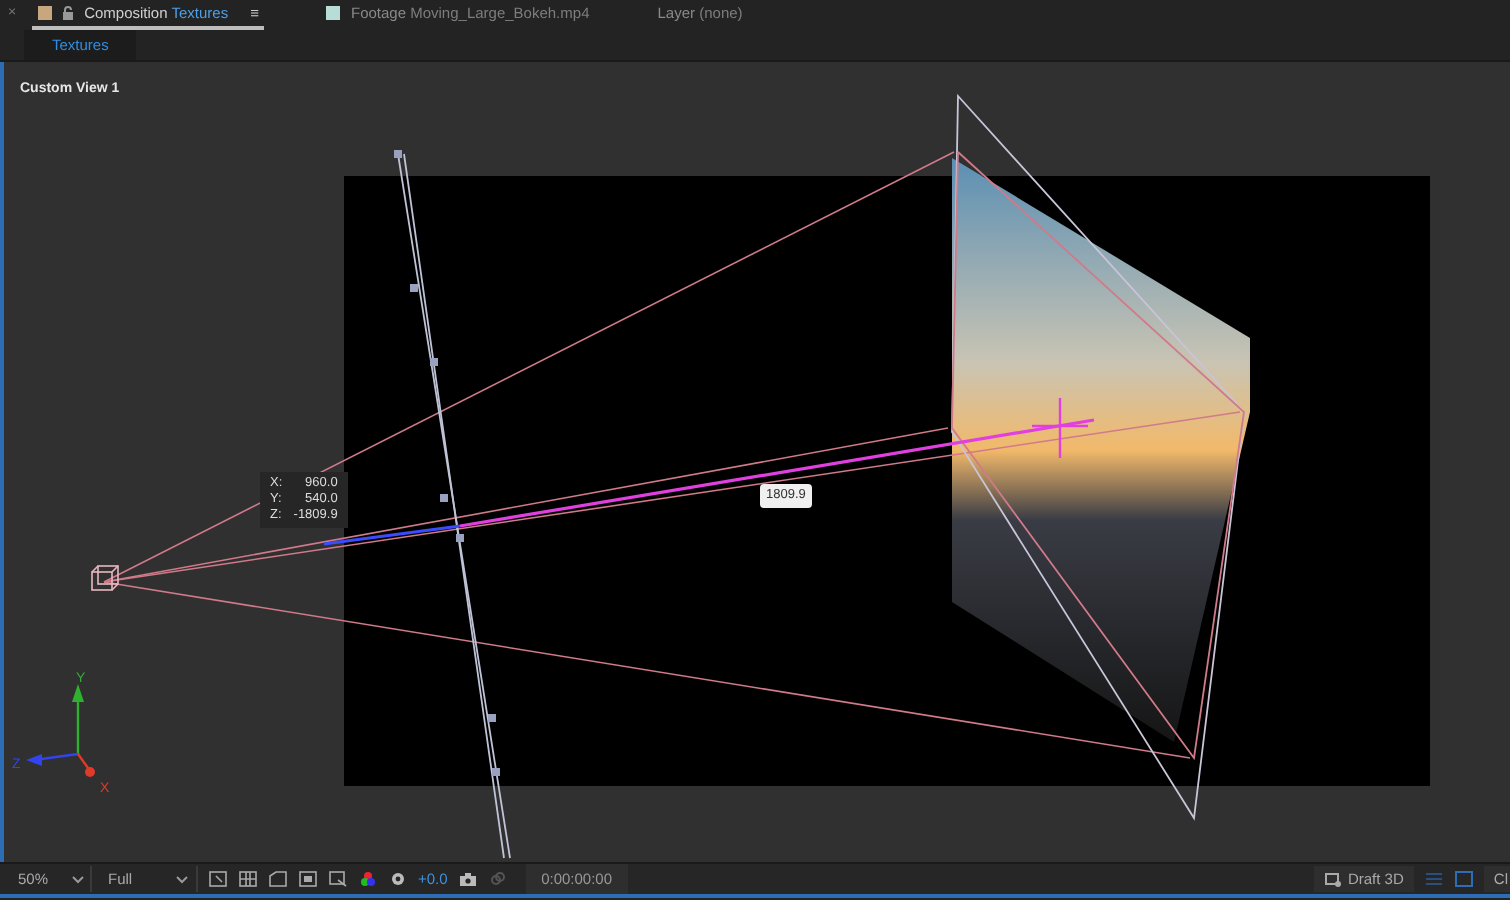 Image resolution: width=1510 pixels, height=900 pixels. Describe the element at coordinates (308, 879) in the screenshot. I see `frame-icon` at that location.